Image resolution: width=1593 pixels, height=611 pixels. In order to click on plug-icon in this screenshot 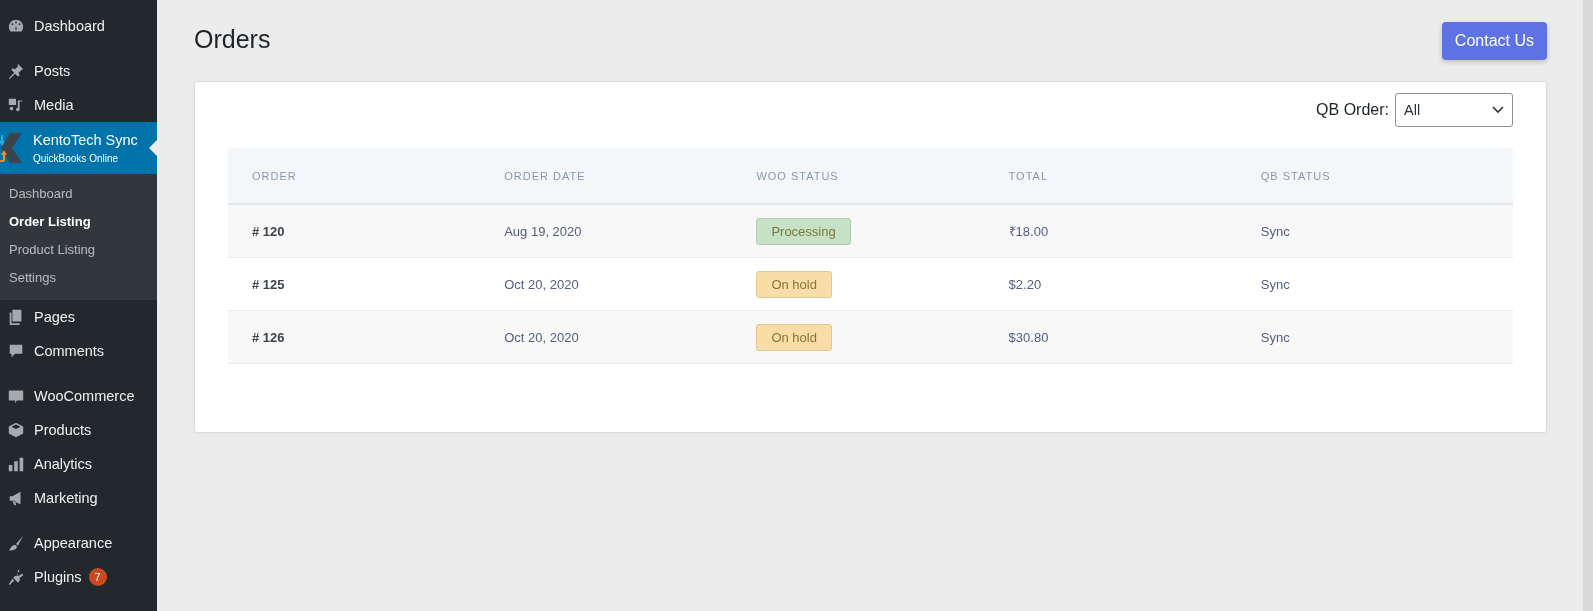, I will do `click(16, 577)`.